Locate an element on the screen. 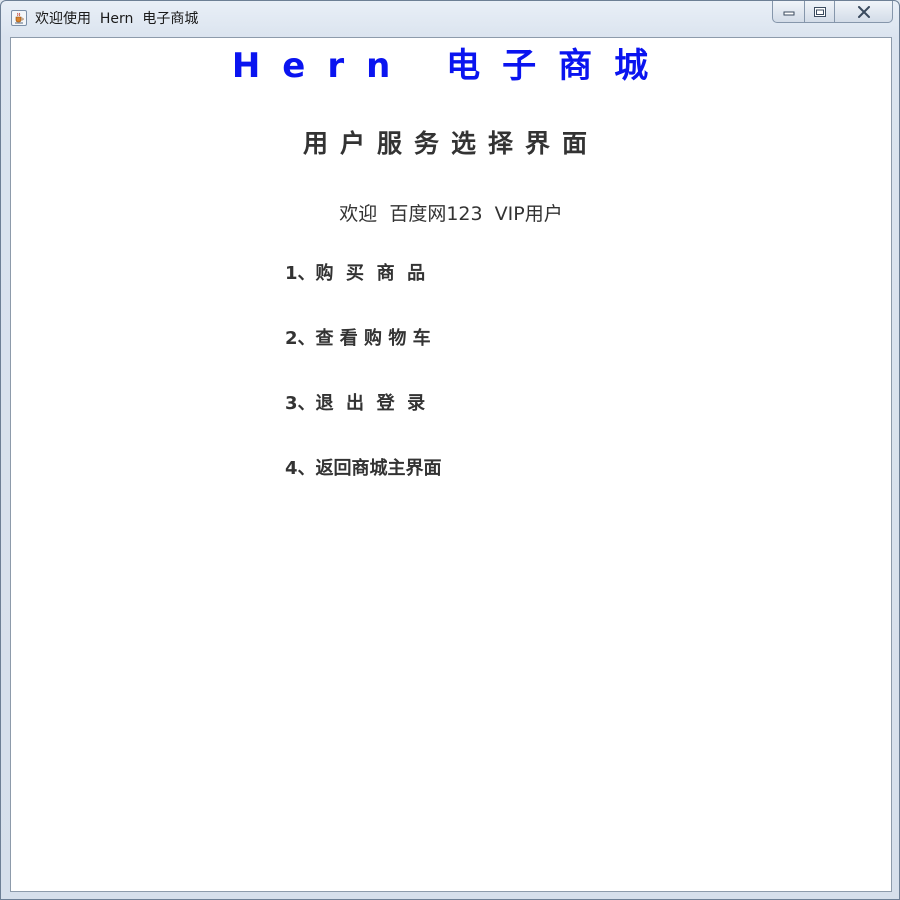 The width and height of the screenshot is (900, 900). menu-item-return-main: 4、返回商城主界面 is located at coordinates (363, 469).